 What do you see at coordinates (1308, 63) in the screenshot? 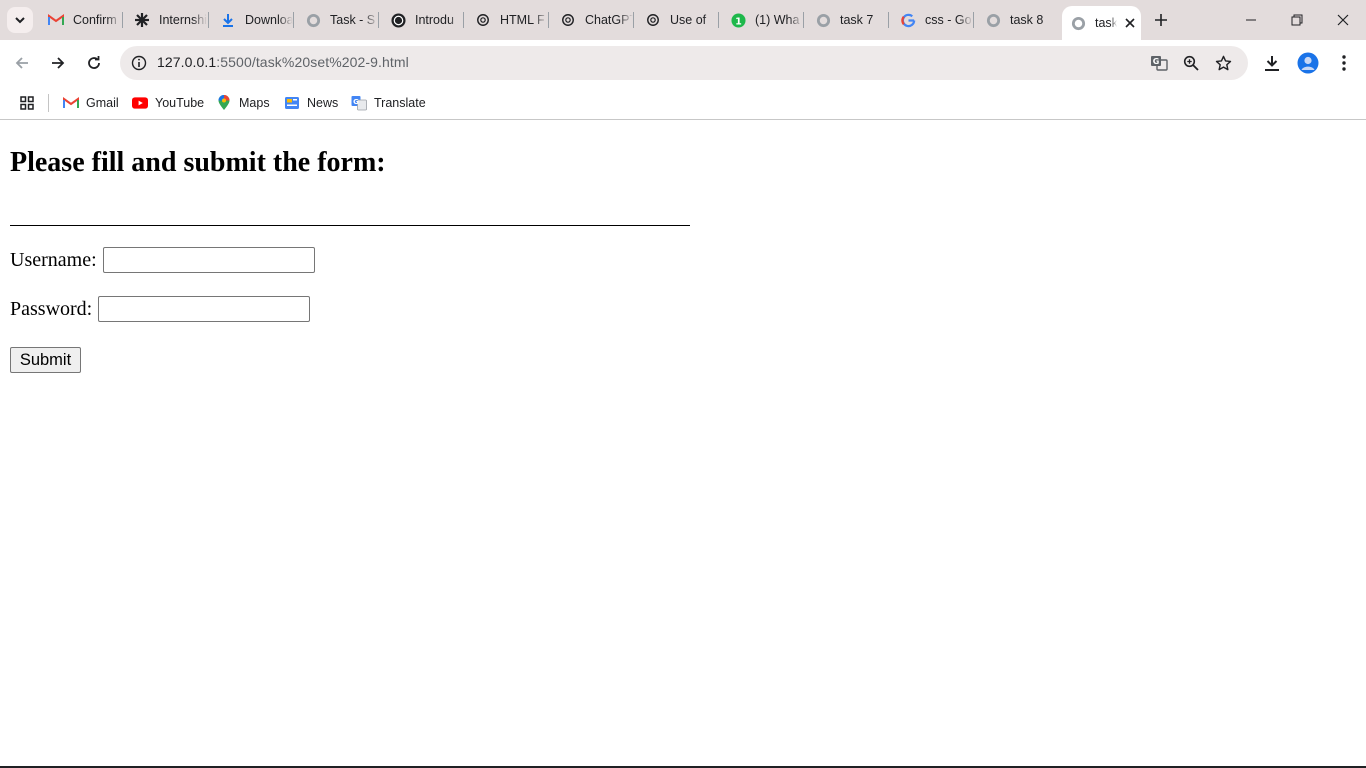
I see `profile-button` at bounding box center [1308, 63].